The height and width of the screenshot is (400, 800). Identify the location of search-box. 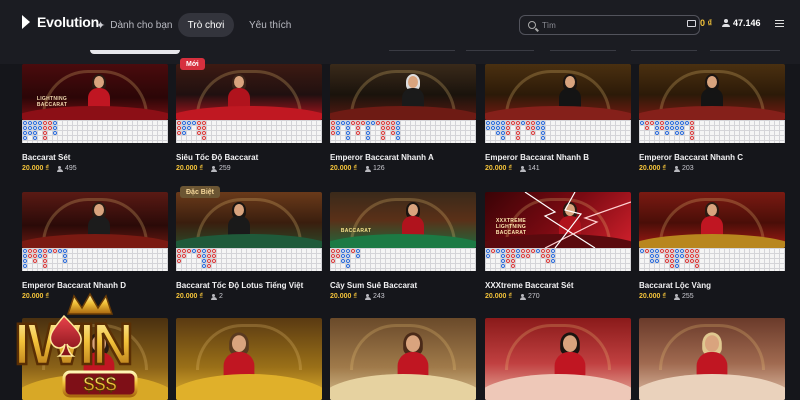
(609, 25).